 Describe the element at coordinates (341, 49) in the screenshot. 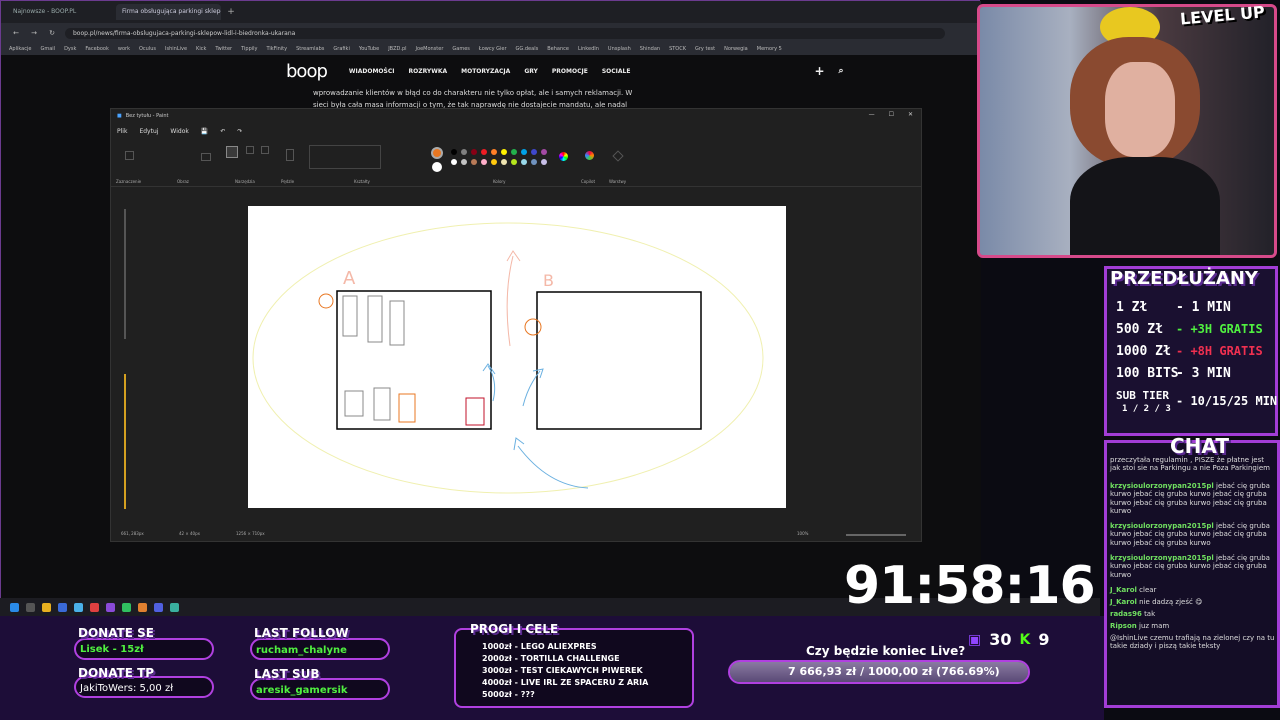

I see `bookmark-item: Grafiki` at that location.